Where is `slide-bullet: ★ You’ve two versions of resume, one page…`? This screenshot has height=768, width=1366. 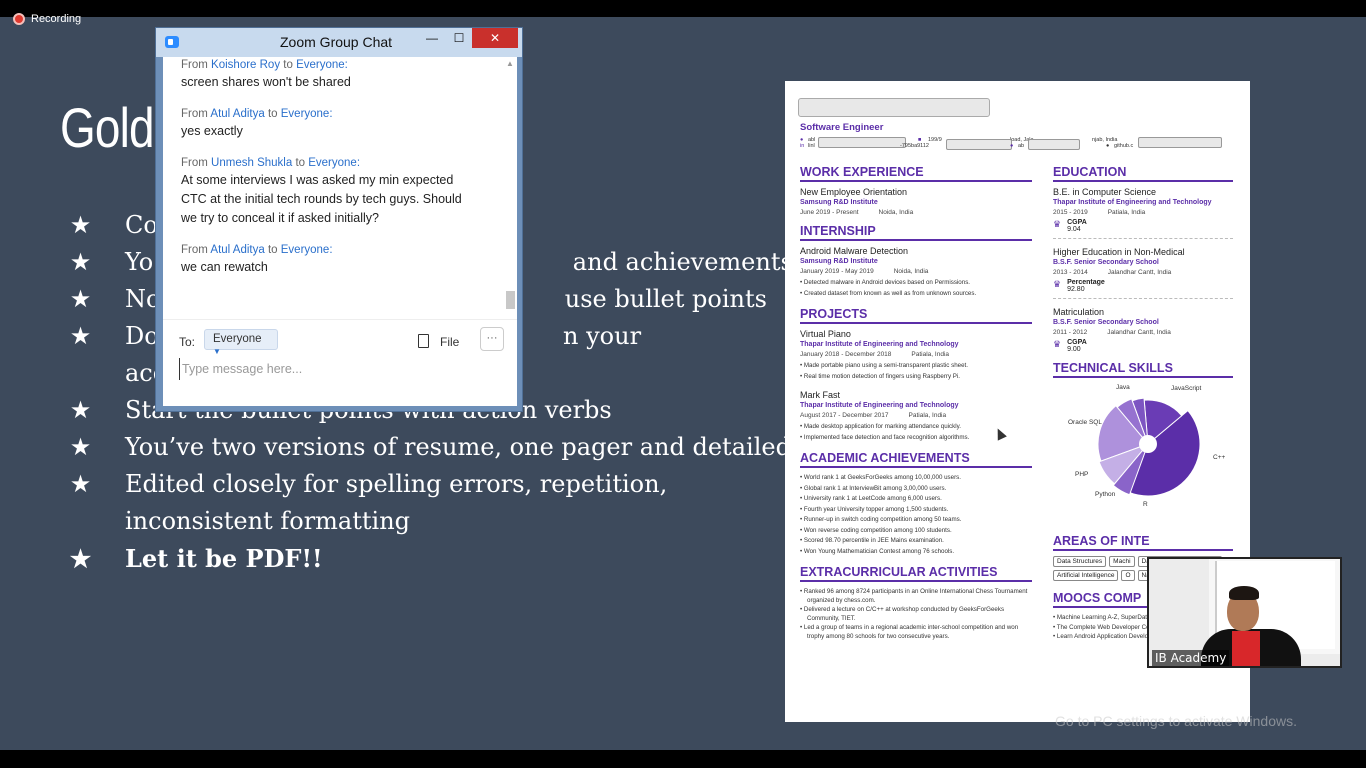
slide-bullet: ★ You’ve two versions of resume, one page… is located at coordinates (433, 447).